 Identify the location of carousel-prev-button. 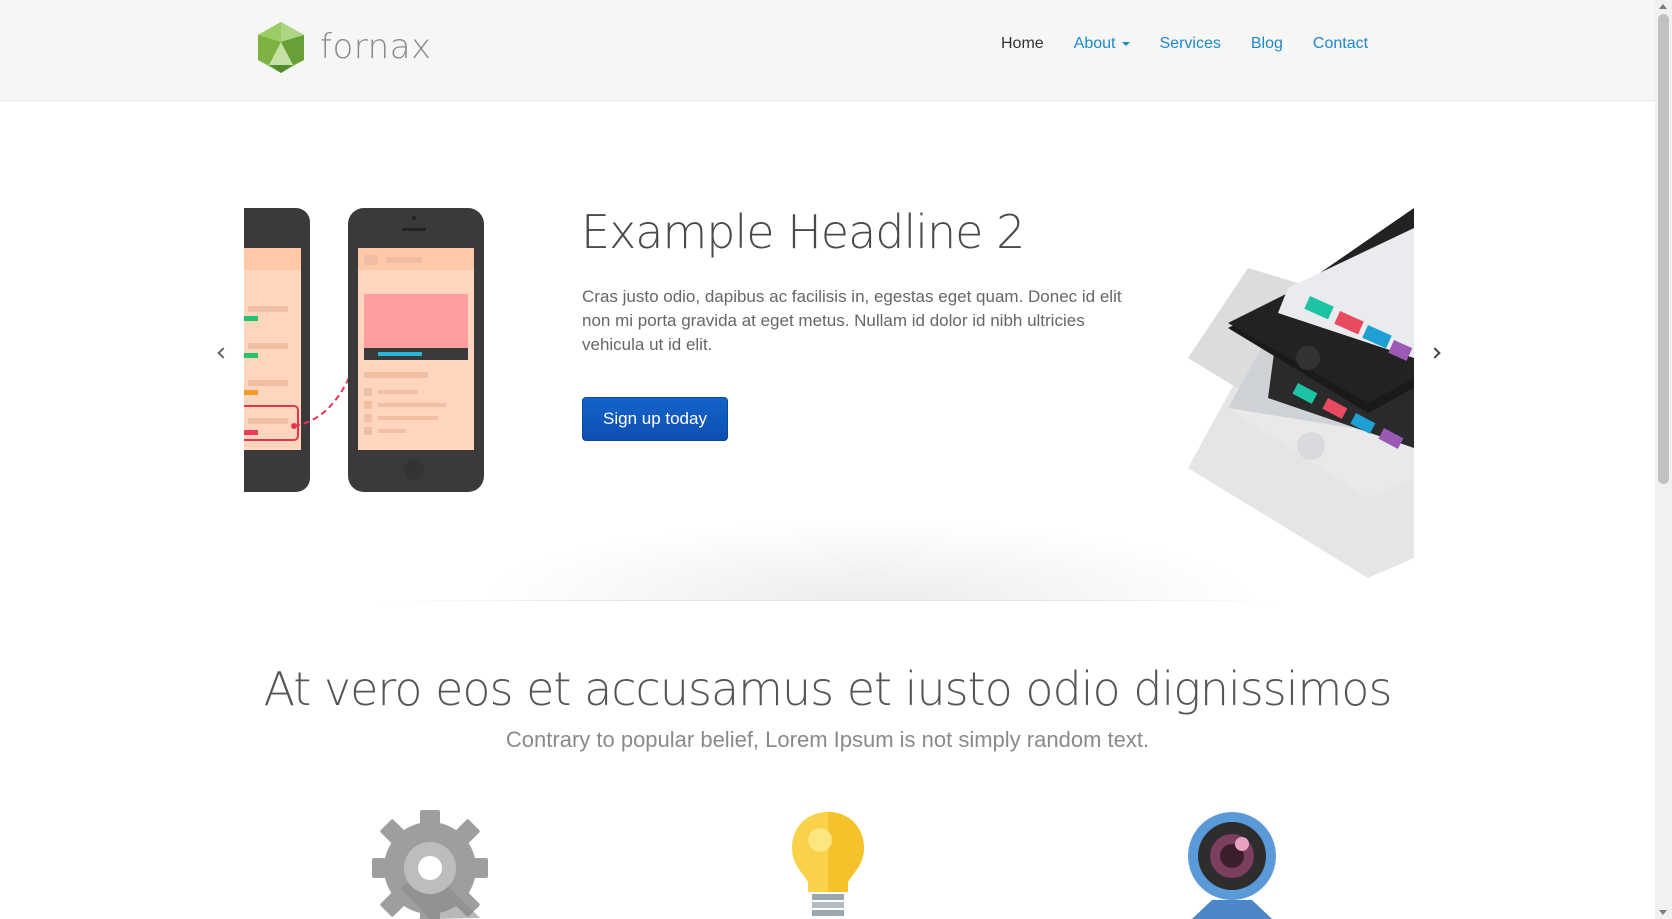
(223, 353).